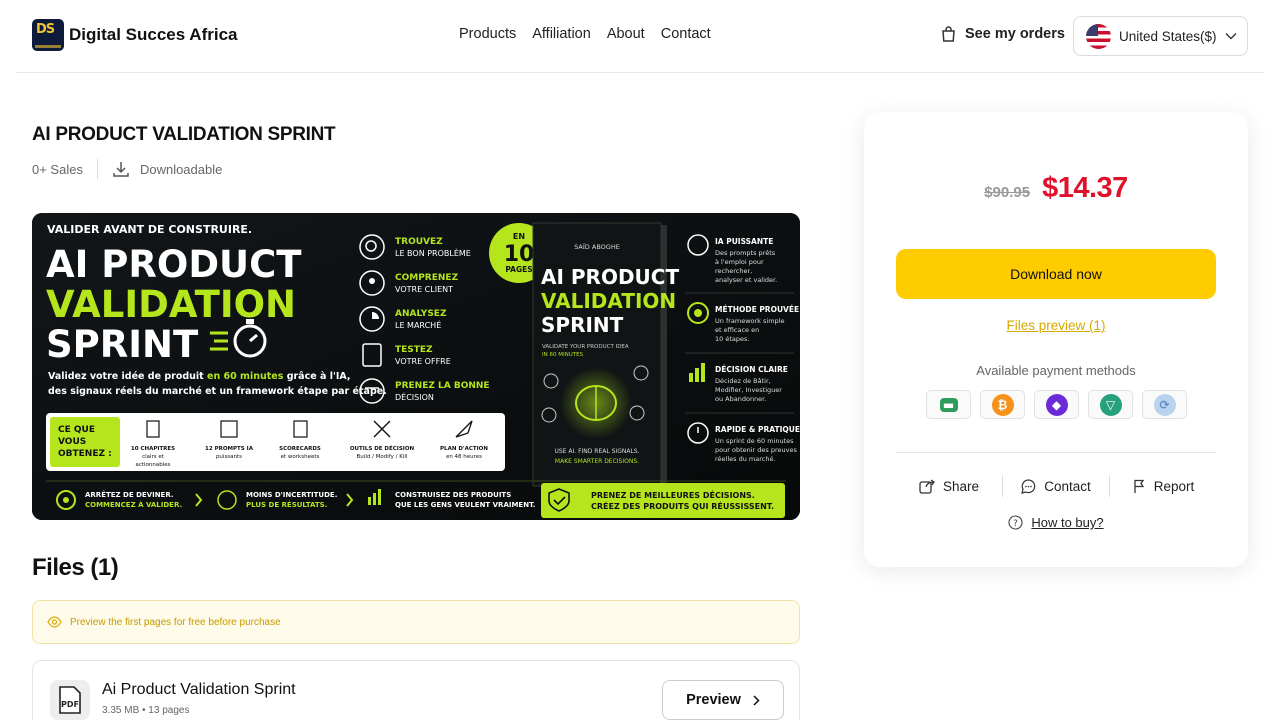 This screenshot has height=720, width=1280. Describe the element at coordinates (757, 309) in the screenshot. I see `svg-text: MÉTHODE PROUVÉE` at that location.